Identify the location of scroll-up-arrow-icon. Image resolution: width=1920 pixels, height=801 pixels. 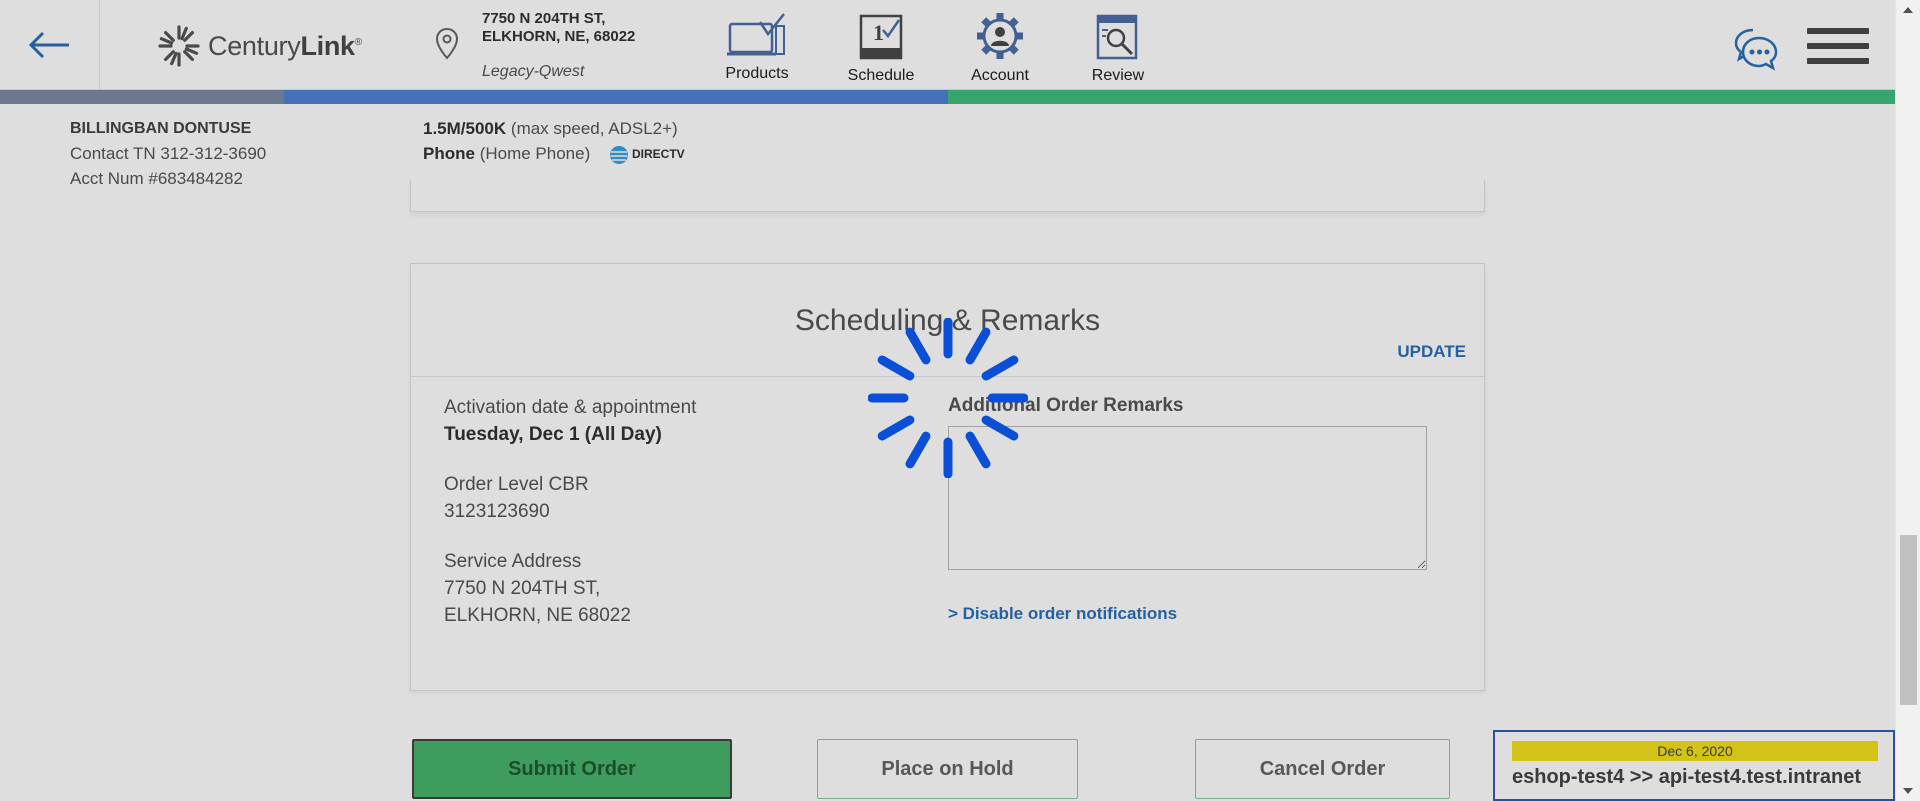
(1908, 10).